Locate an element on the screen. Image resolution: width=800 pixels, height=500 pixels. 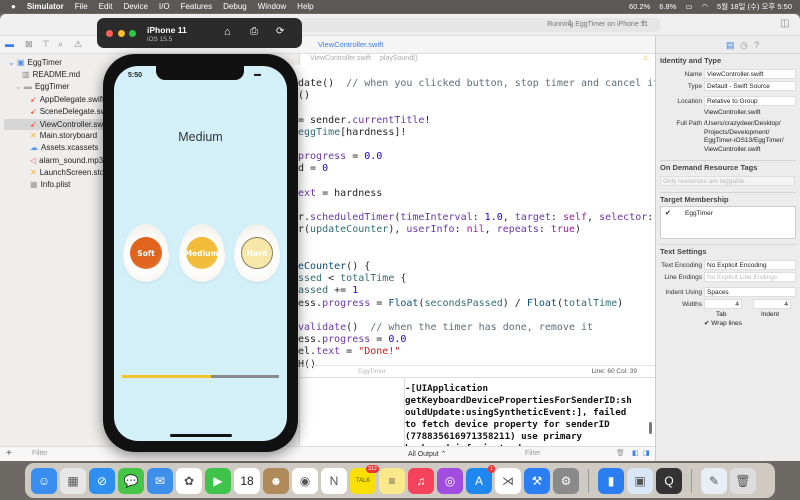
wifi-icon: ◠ is located at coordinates (705, 6).